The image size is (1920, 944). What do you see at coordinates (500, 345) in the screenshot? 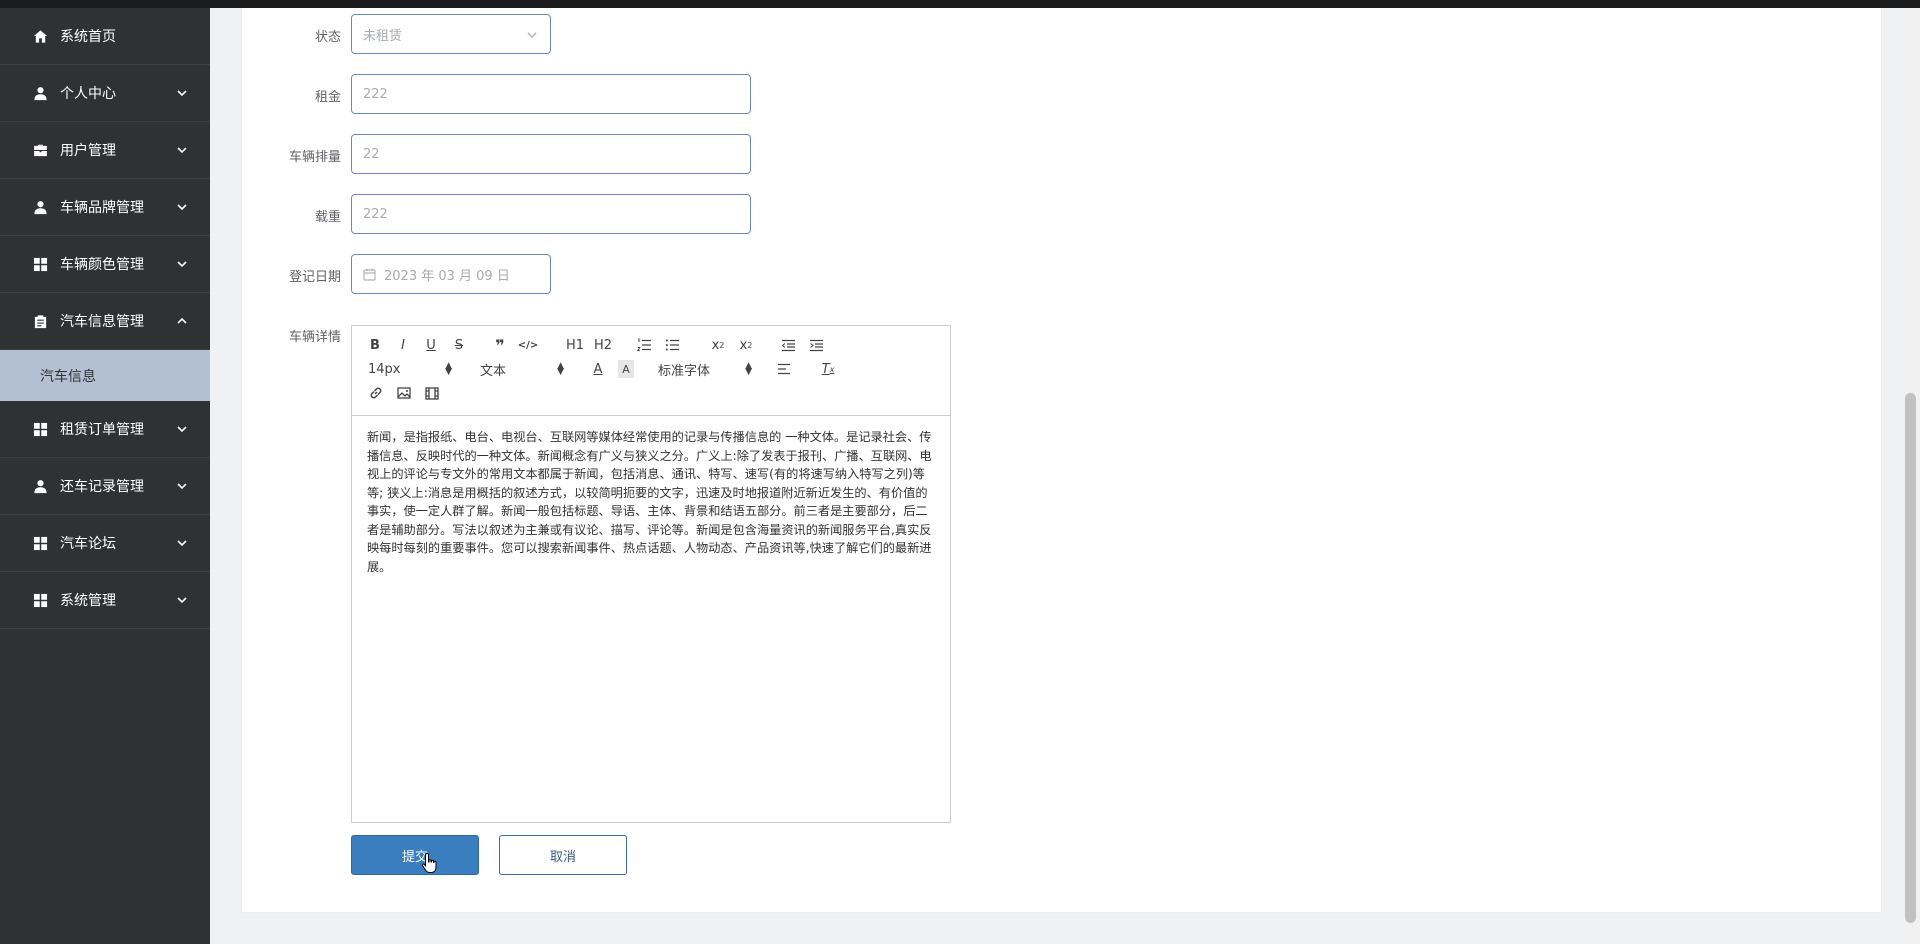
I see `blockquote-icon: ❞` at bounding box center [500, 345].